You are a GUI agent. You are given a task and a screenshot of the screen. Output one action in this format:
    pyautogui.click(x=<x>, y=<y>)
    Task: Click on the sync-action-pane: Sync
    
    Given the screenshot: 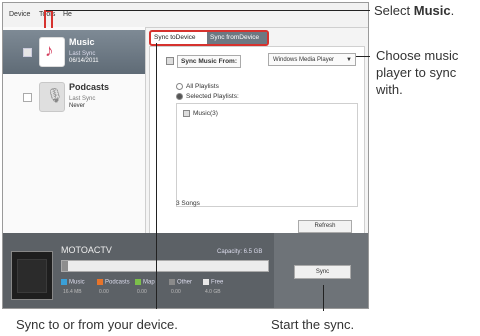 What is the action you would take?
    pyautogui.click(x=321, y=270)
    